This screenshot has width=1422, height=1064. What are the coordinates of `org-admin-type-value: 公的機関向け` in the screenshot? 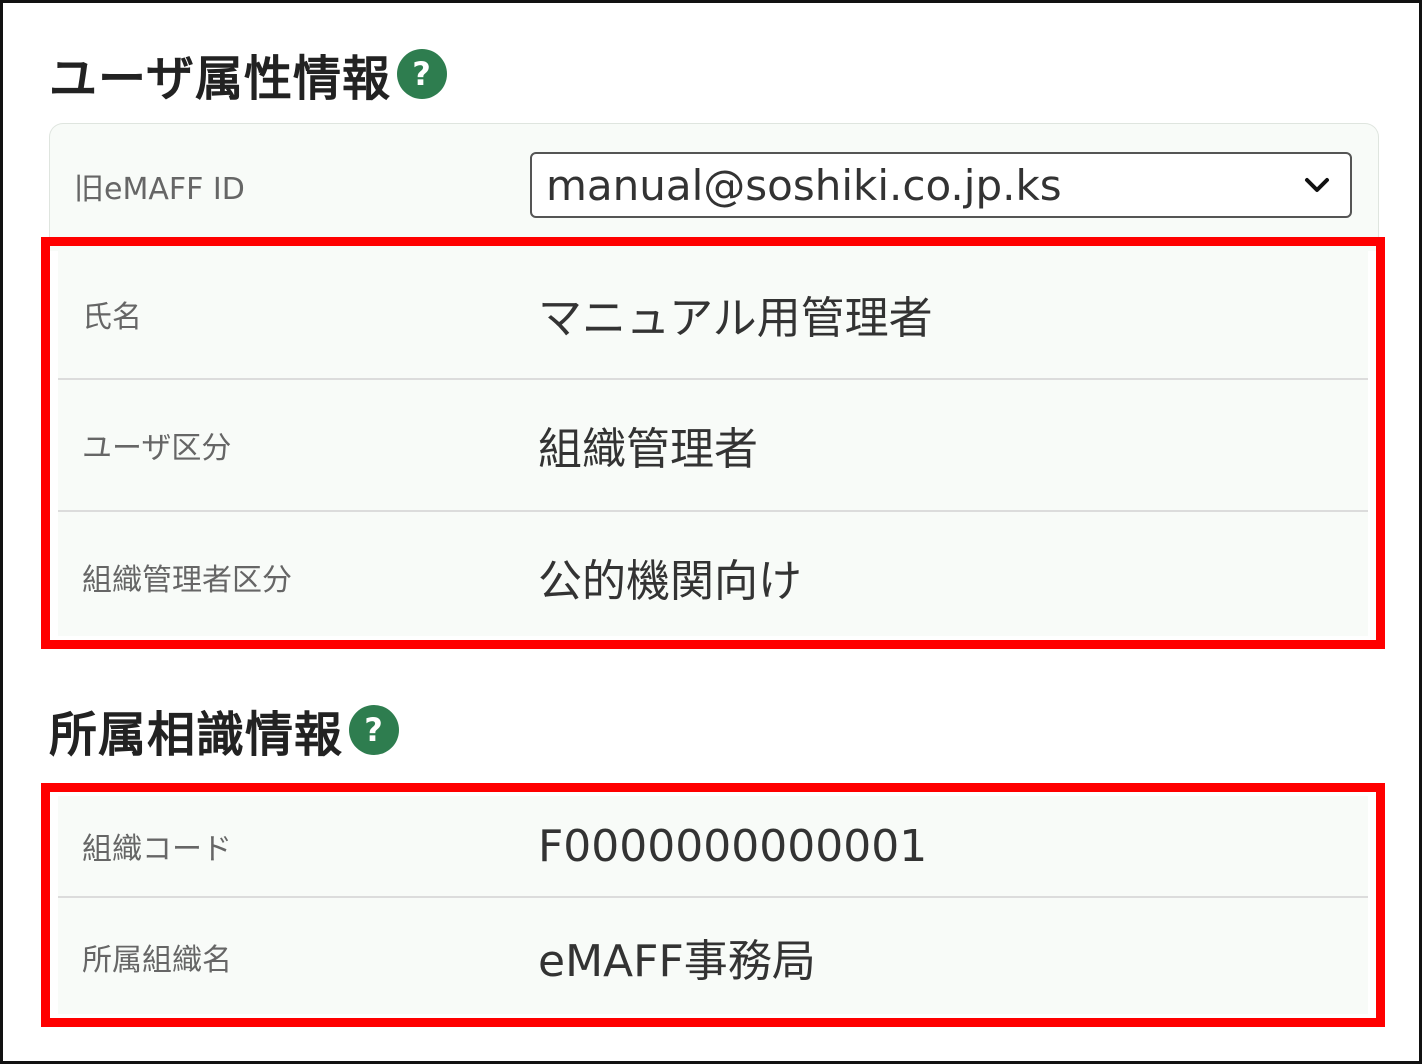 It's located at (670, 581).